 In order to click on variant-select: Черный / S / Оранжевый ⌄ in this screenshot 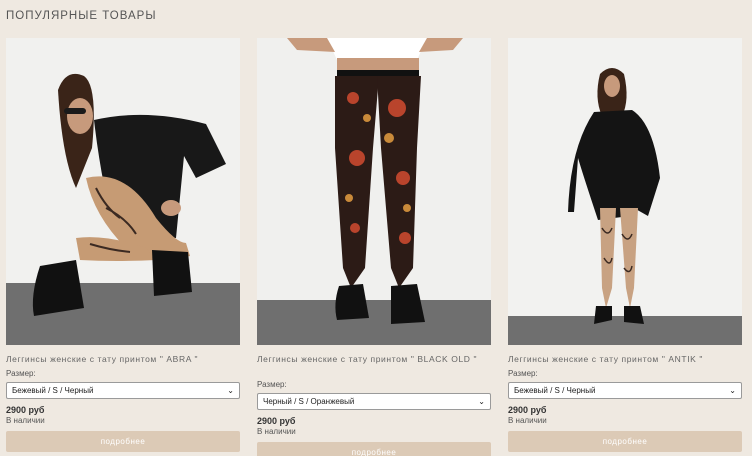, I will do `click(374, 401)`.